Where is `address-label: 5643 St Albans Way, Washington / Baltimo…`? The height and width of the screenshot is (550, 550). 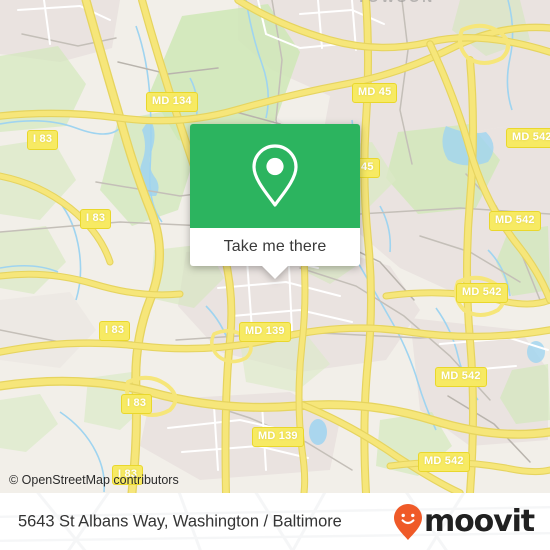 address-label: 5643 St Albans Way, Washington / Baltimo… is located at coordinates (180, 521).